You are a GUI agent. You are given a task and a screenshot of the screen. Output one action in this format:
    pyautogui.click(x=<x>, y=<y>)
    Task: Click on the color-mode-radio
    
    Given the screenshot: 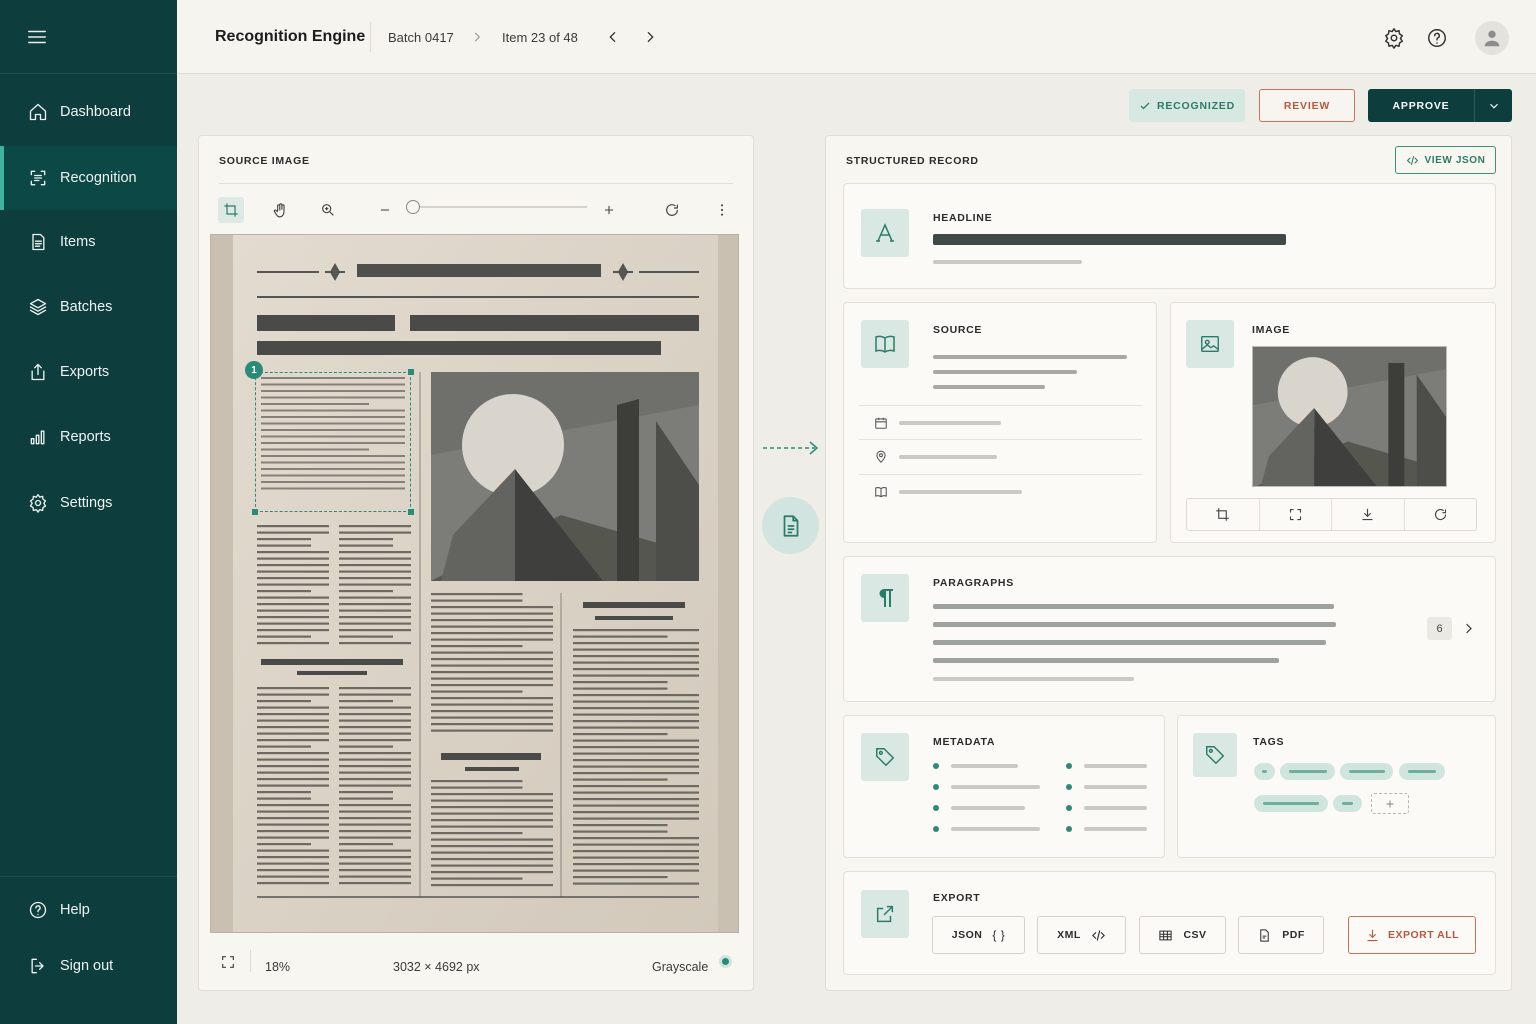 What is the action you would take?
    pyautogui.click(x=725, y=961)
    